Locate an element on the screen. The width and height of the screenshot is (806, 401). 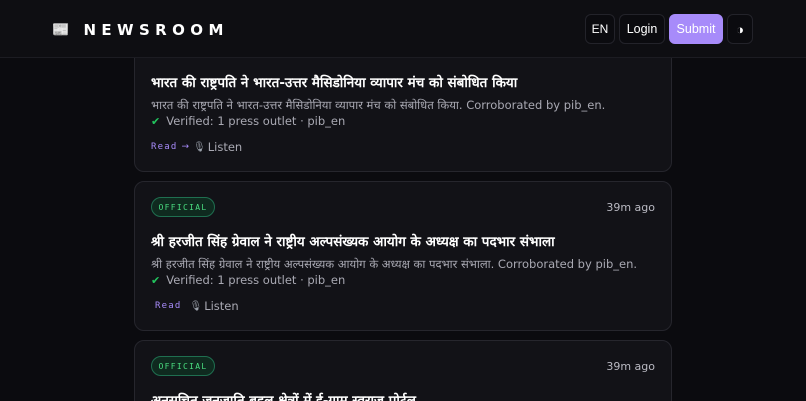
card-actions: Read → 🎙 Listen is located at coordinates (196, 147).